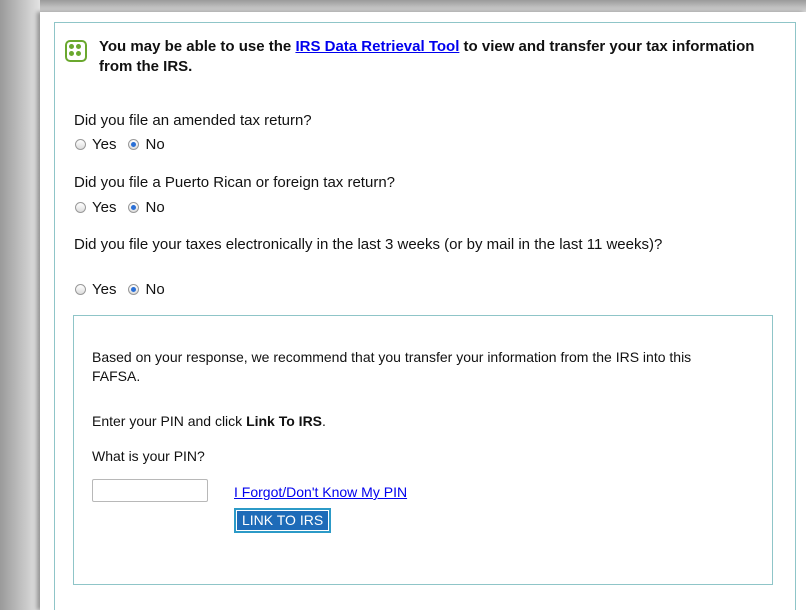 The height and width of the screenshot is (610, 806). I want to click on link-to-irs-button: LINK TO IRS, so click(283, 520).